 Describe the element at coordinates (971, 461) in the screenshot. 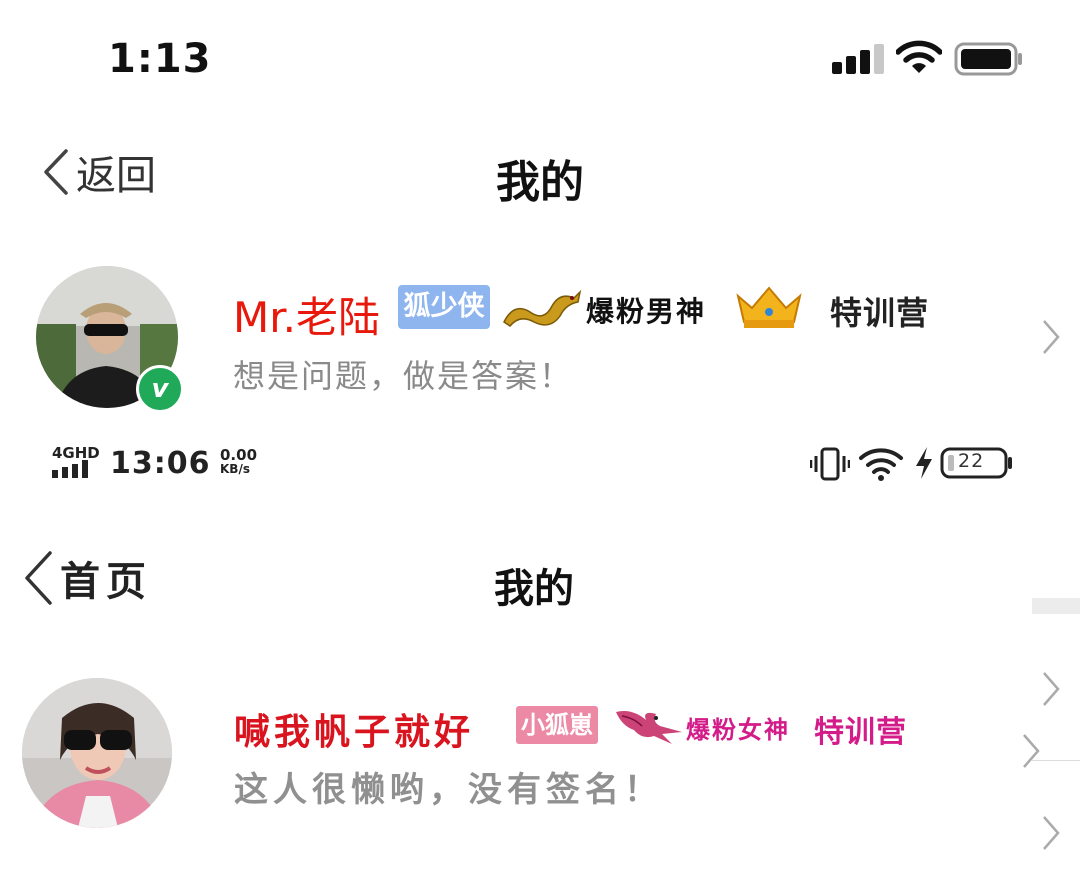

I see `battery-level: 22` at that location.